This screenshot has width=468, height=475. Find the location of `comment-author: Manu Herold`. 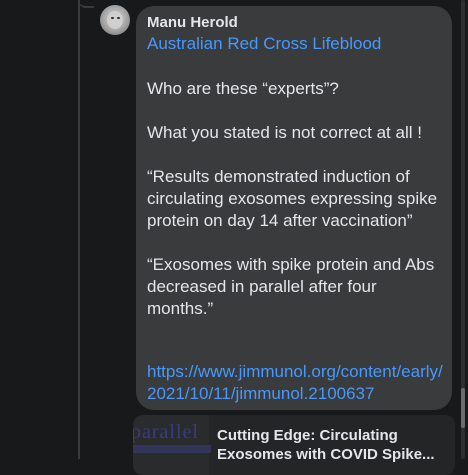

comment-author: Manu Herold is located at coordinates (192, 22).